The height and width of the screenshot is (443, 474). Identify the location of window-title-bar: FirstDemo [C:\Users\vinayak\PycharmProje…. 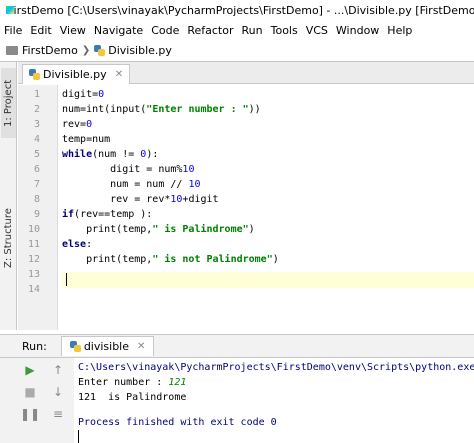
(237, 10).